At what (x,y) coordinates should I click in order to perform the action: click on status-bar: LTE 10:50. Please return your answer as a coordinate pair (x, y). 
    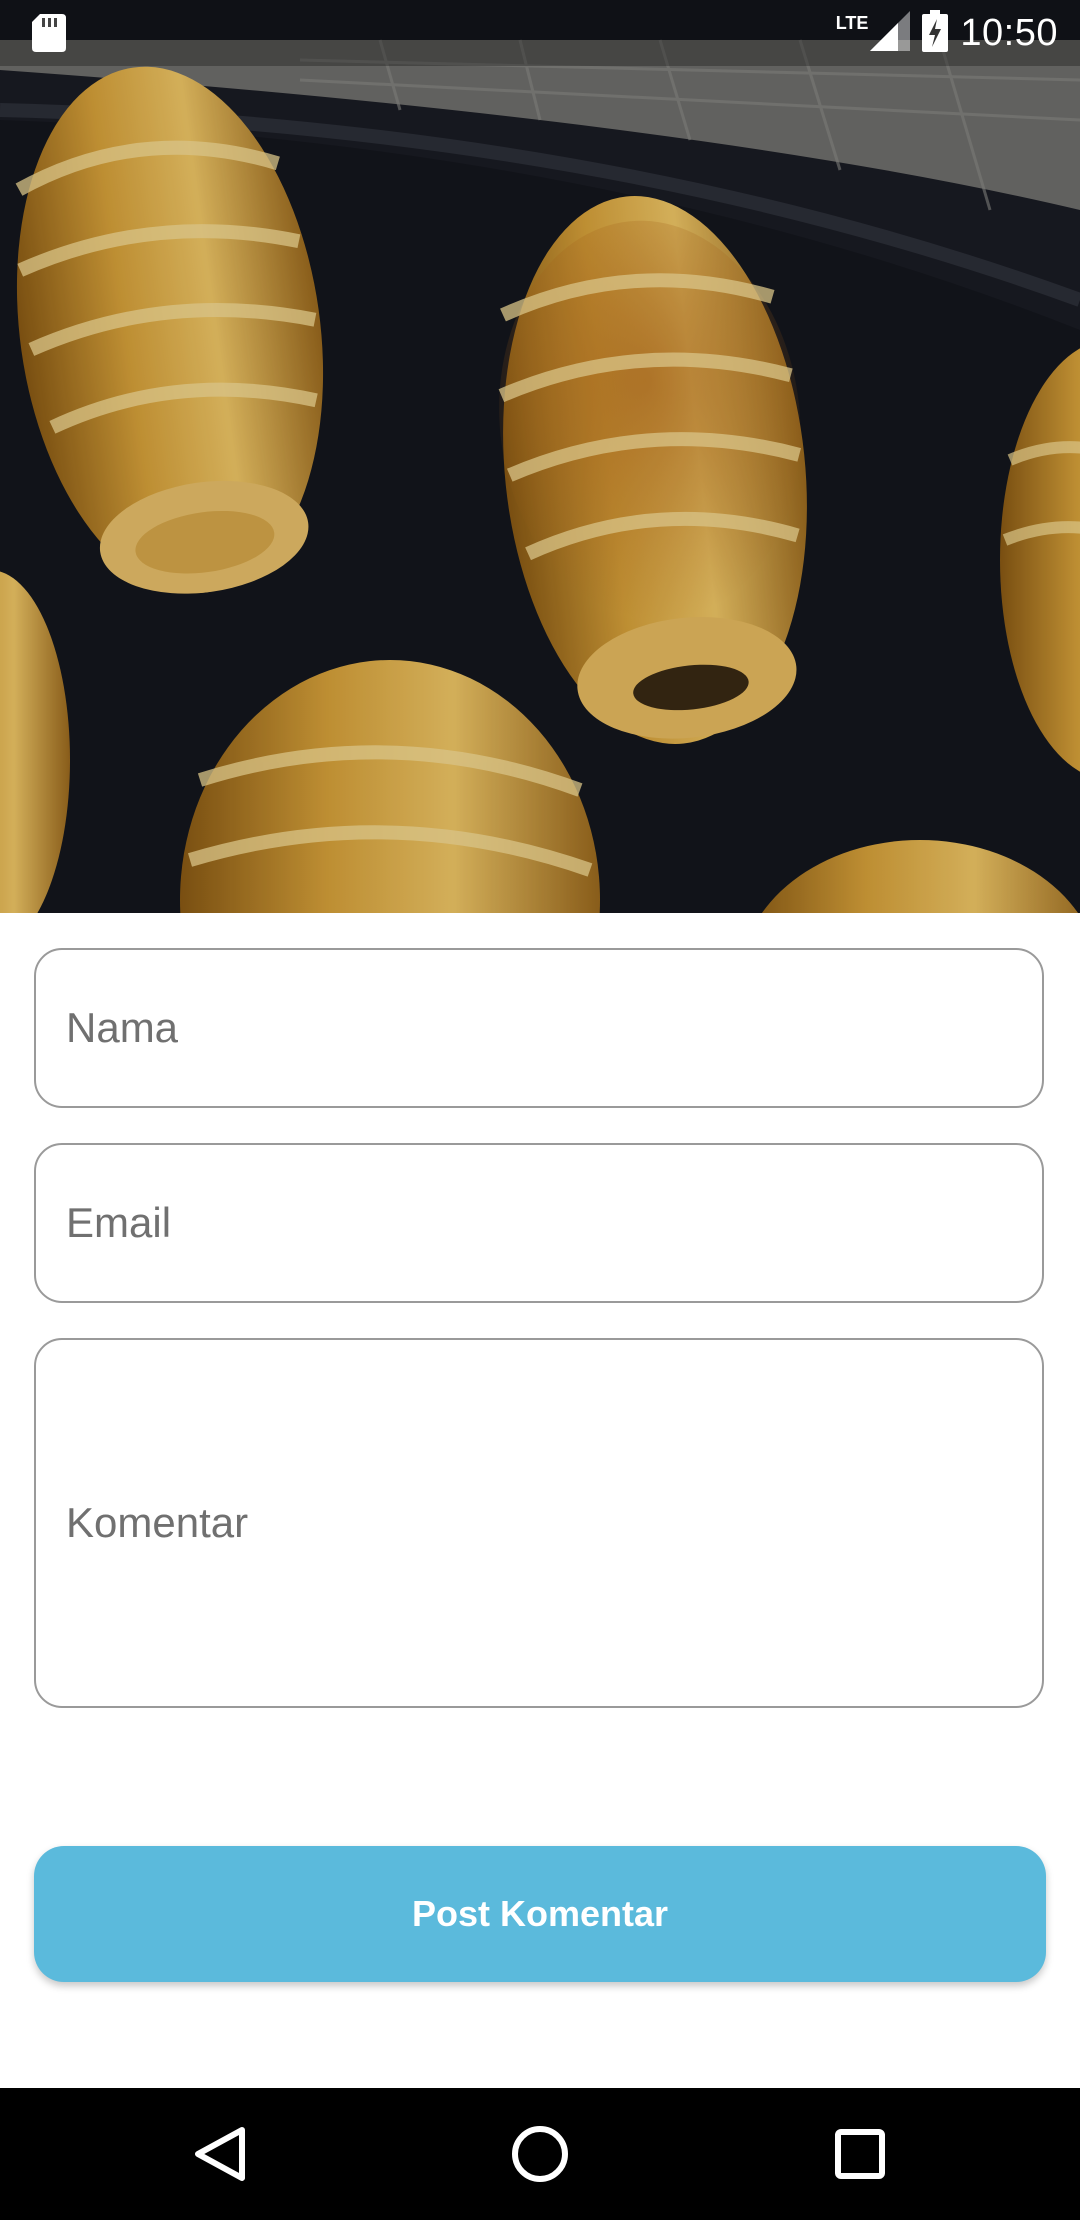
    Looking at the image, I should click on (540, 33).